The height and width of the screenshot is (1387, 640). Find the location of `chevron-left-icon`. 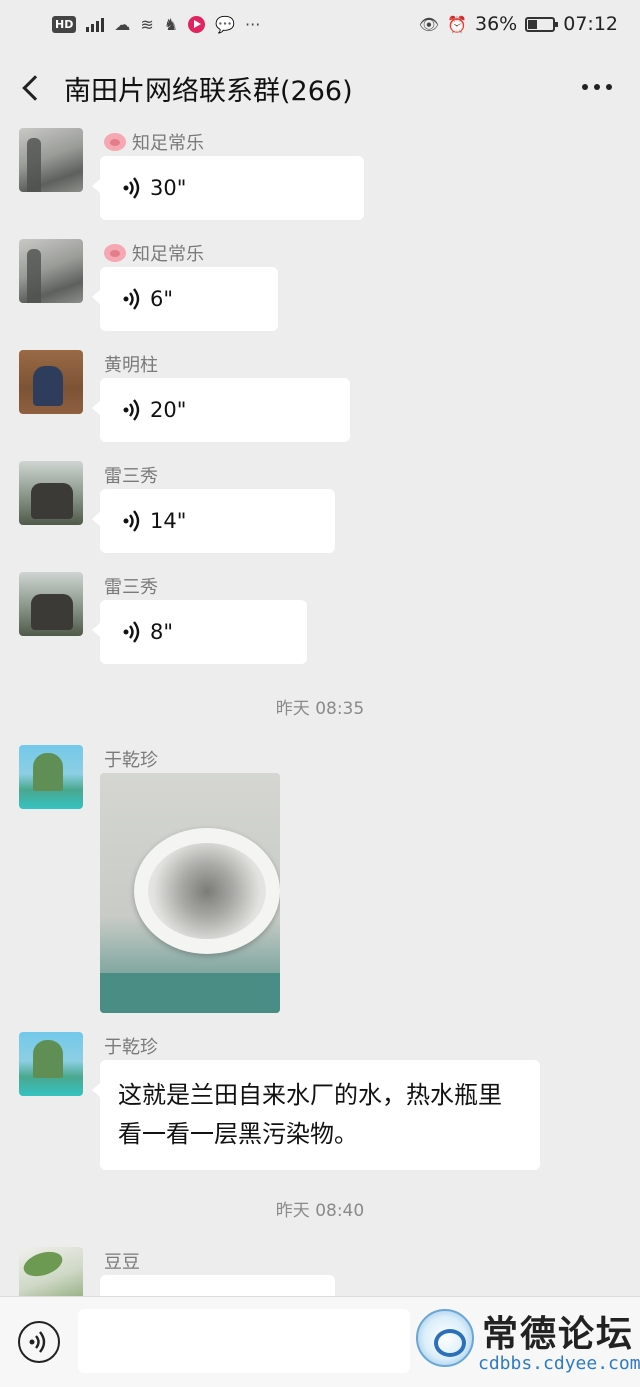

chevron-left-icon is located at coordinates (35, 88).